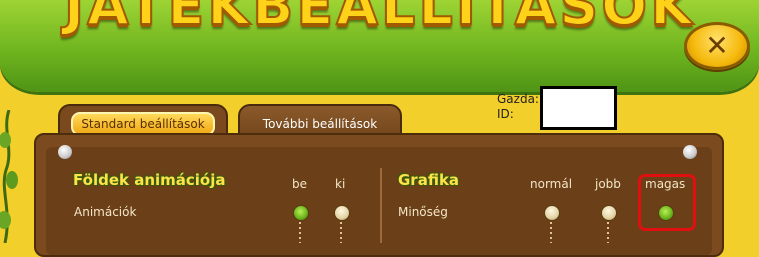 Image resolution: width=759 pixels, height=257 pixels. What do you see at coordinates (9, 176) in the screenshot?
I see `vine-decoration` at bounding box center [9, 176].